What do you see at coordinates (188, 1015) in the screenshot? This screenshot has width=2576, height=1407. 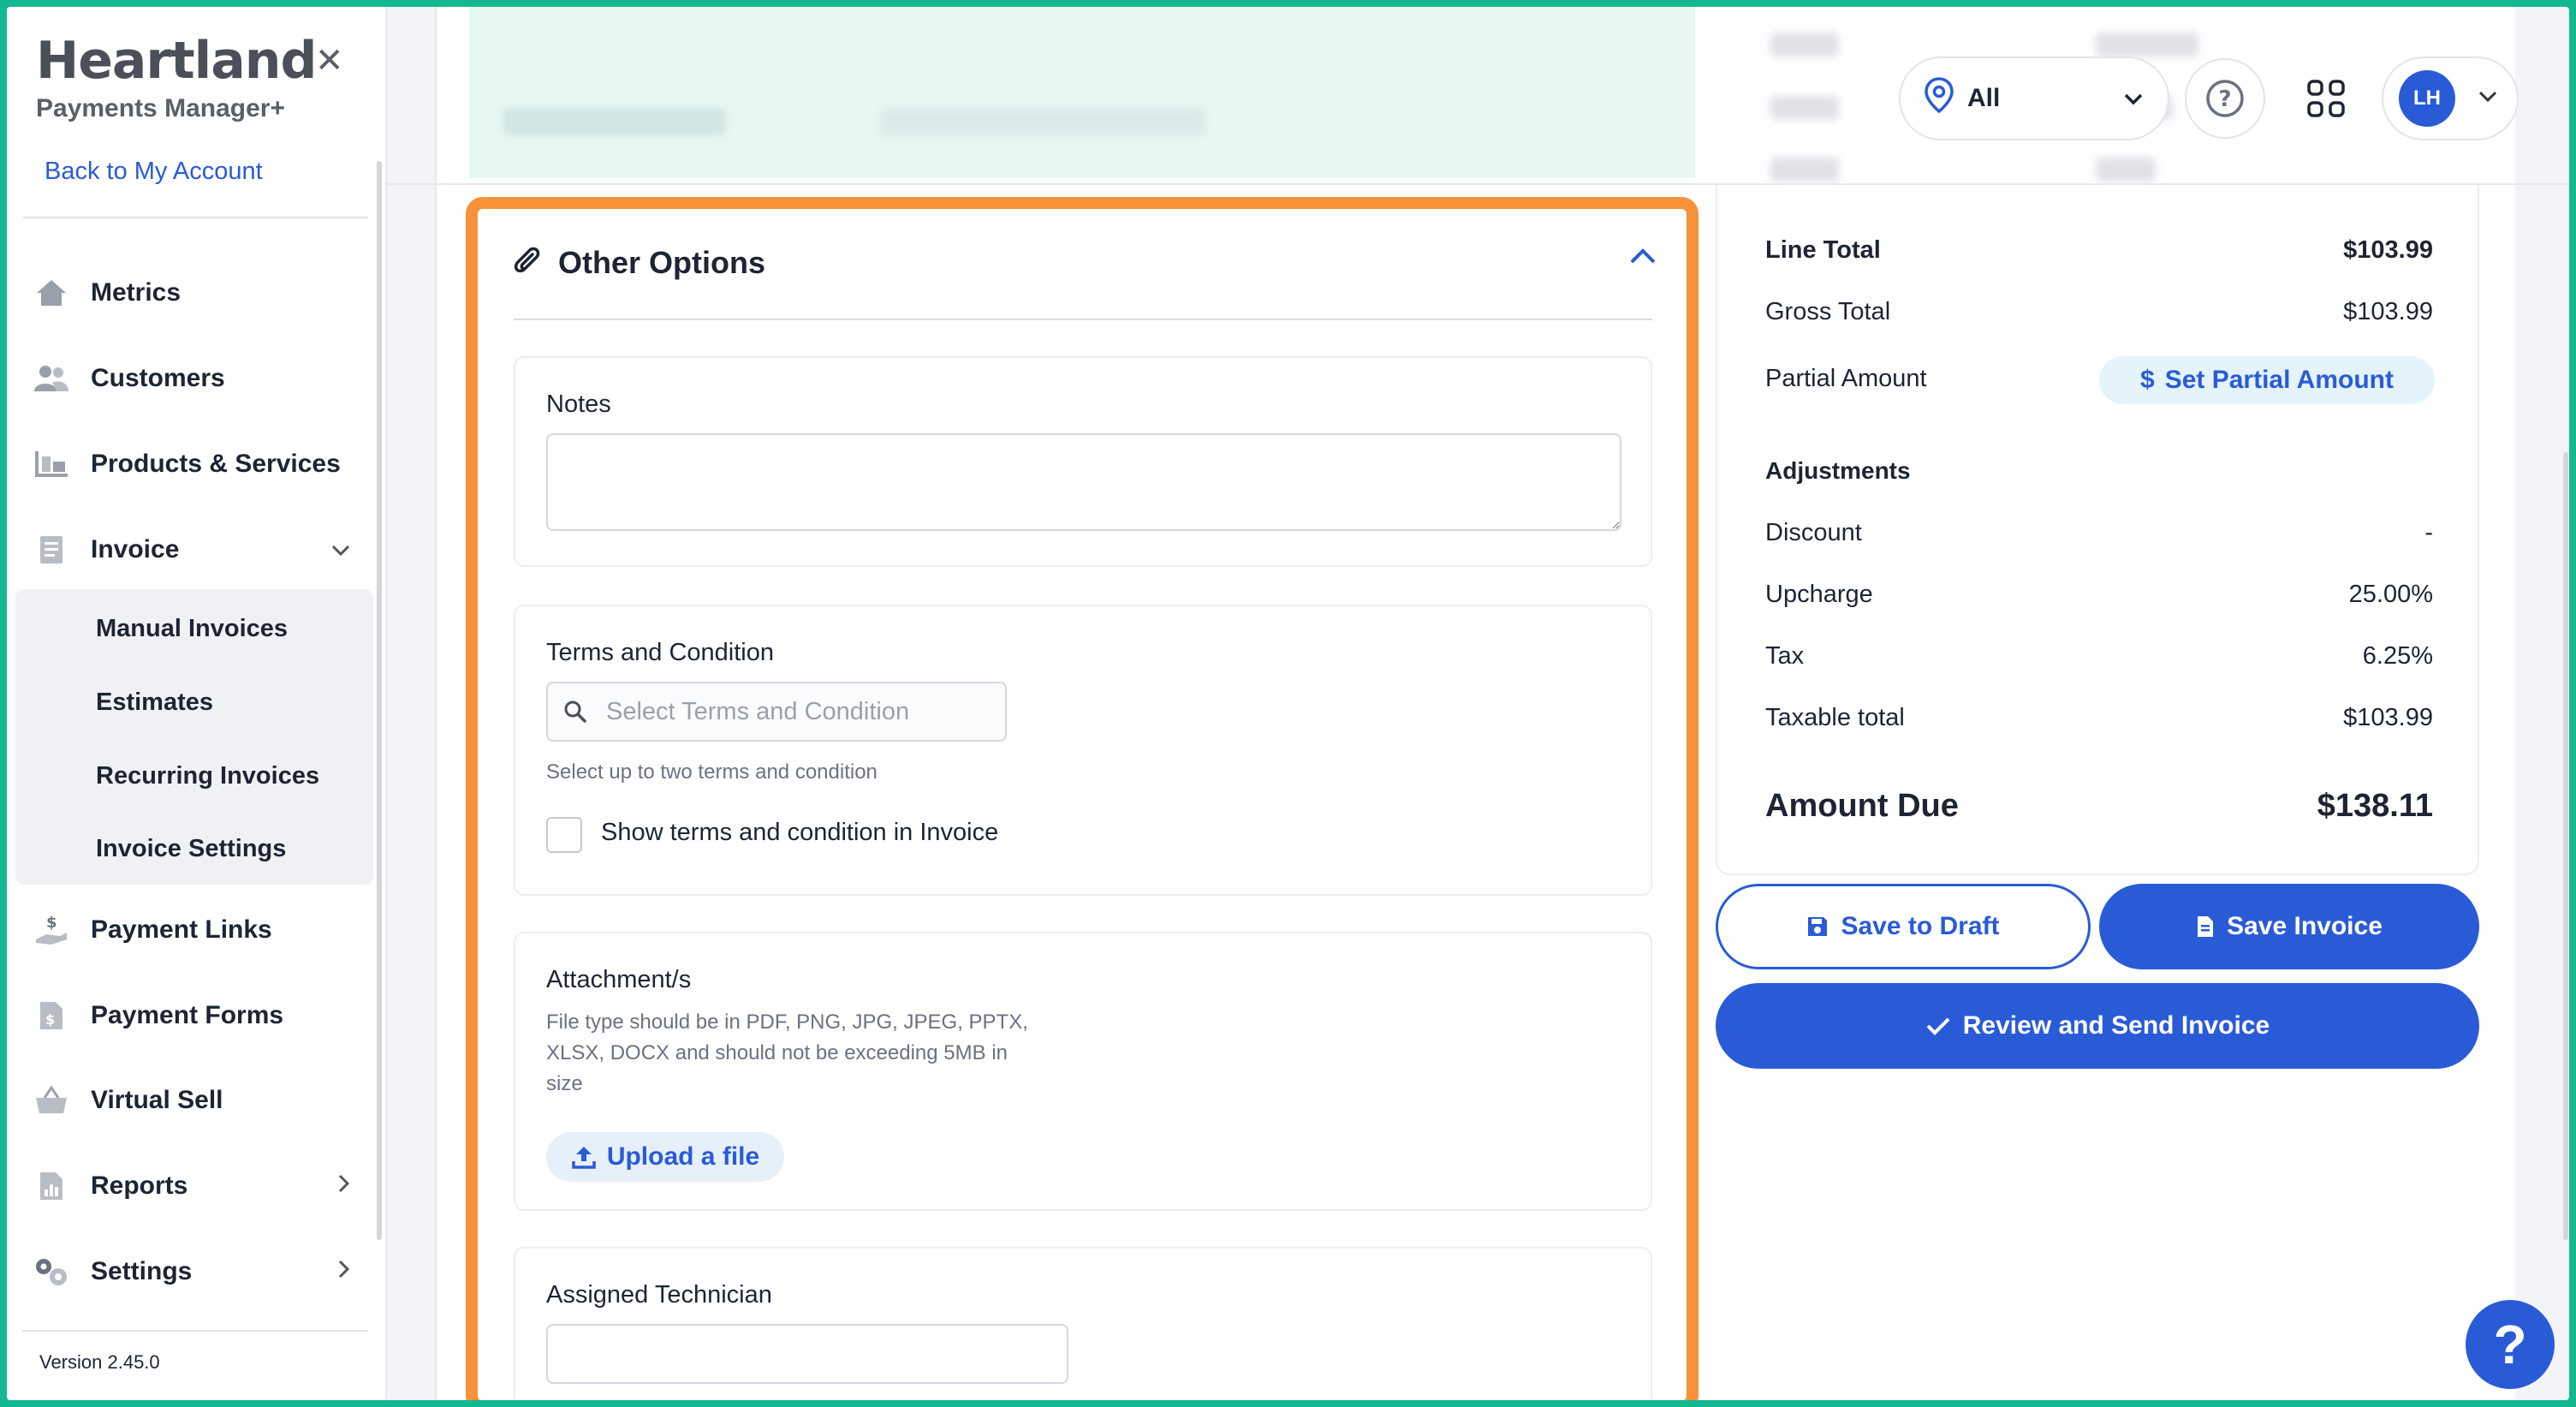 I see `sidebar-item-label: Payment Forms` at bounding box center [188, 1015].